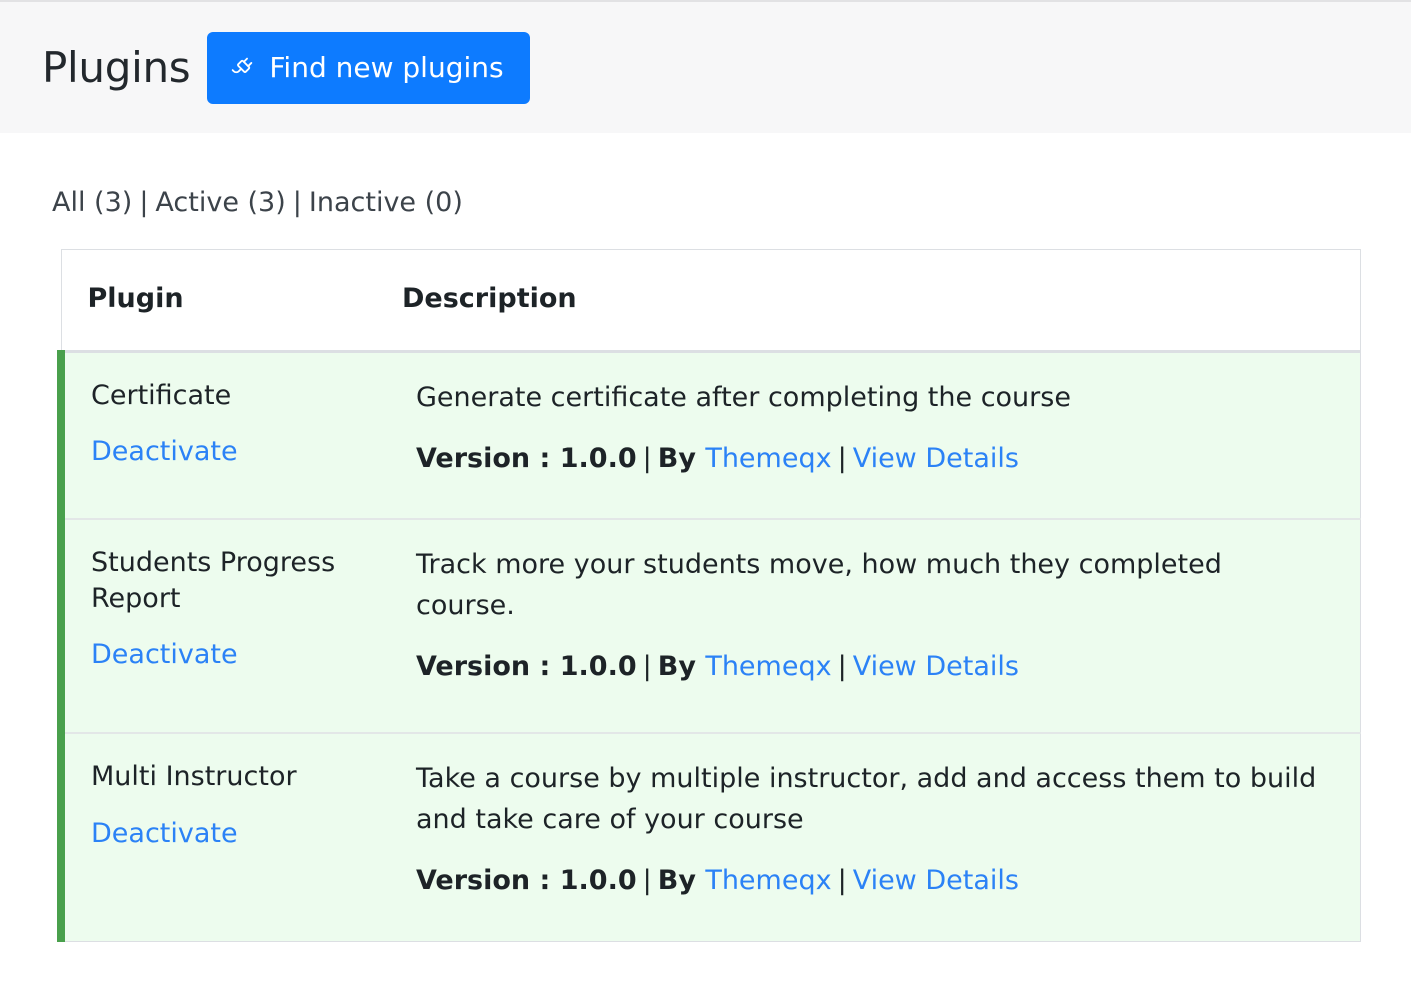 The height and width of the screenshot is (1008, 1411). I want to click on filter-active: Active (3), so click(220, 202).